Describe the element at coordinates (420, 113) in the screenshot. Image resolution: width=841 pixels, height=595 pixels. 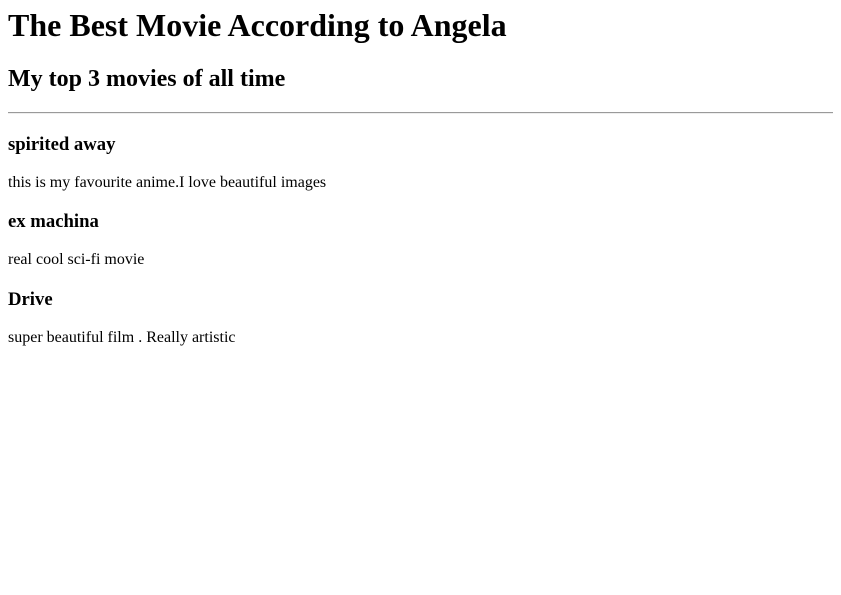
I see `divider` at that location.